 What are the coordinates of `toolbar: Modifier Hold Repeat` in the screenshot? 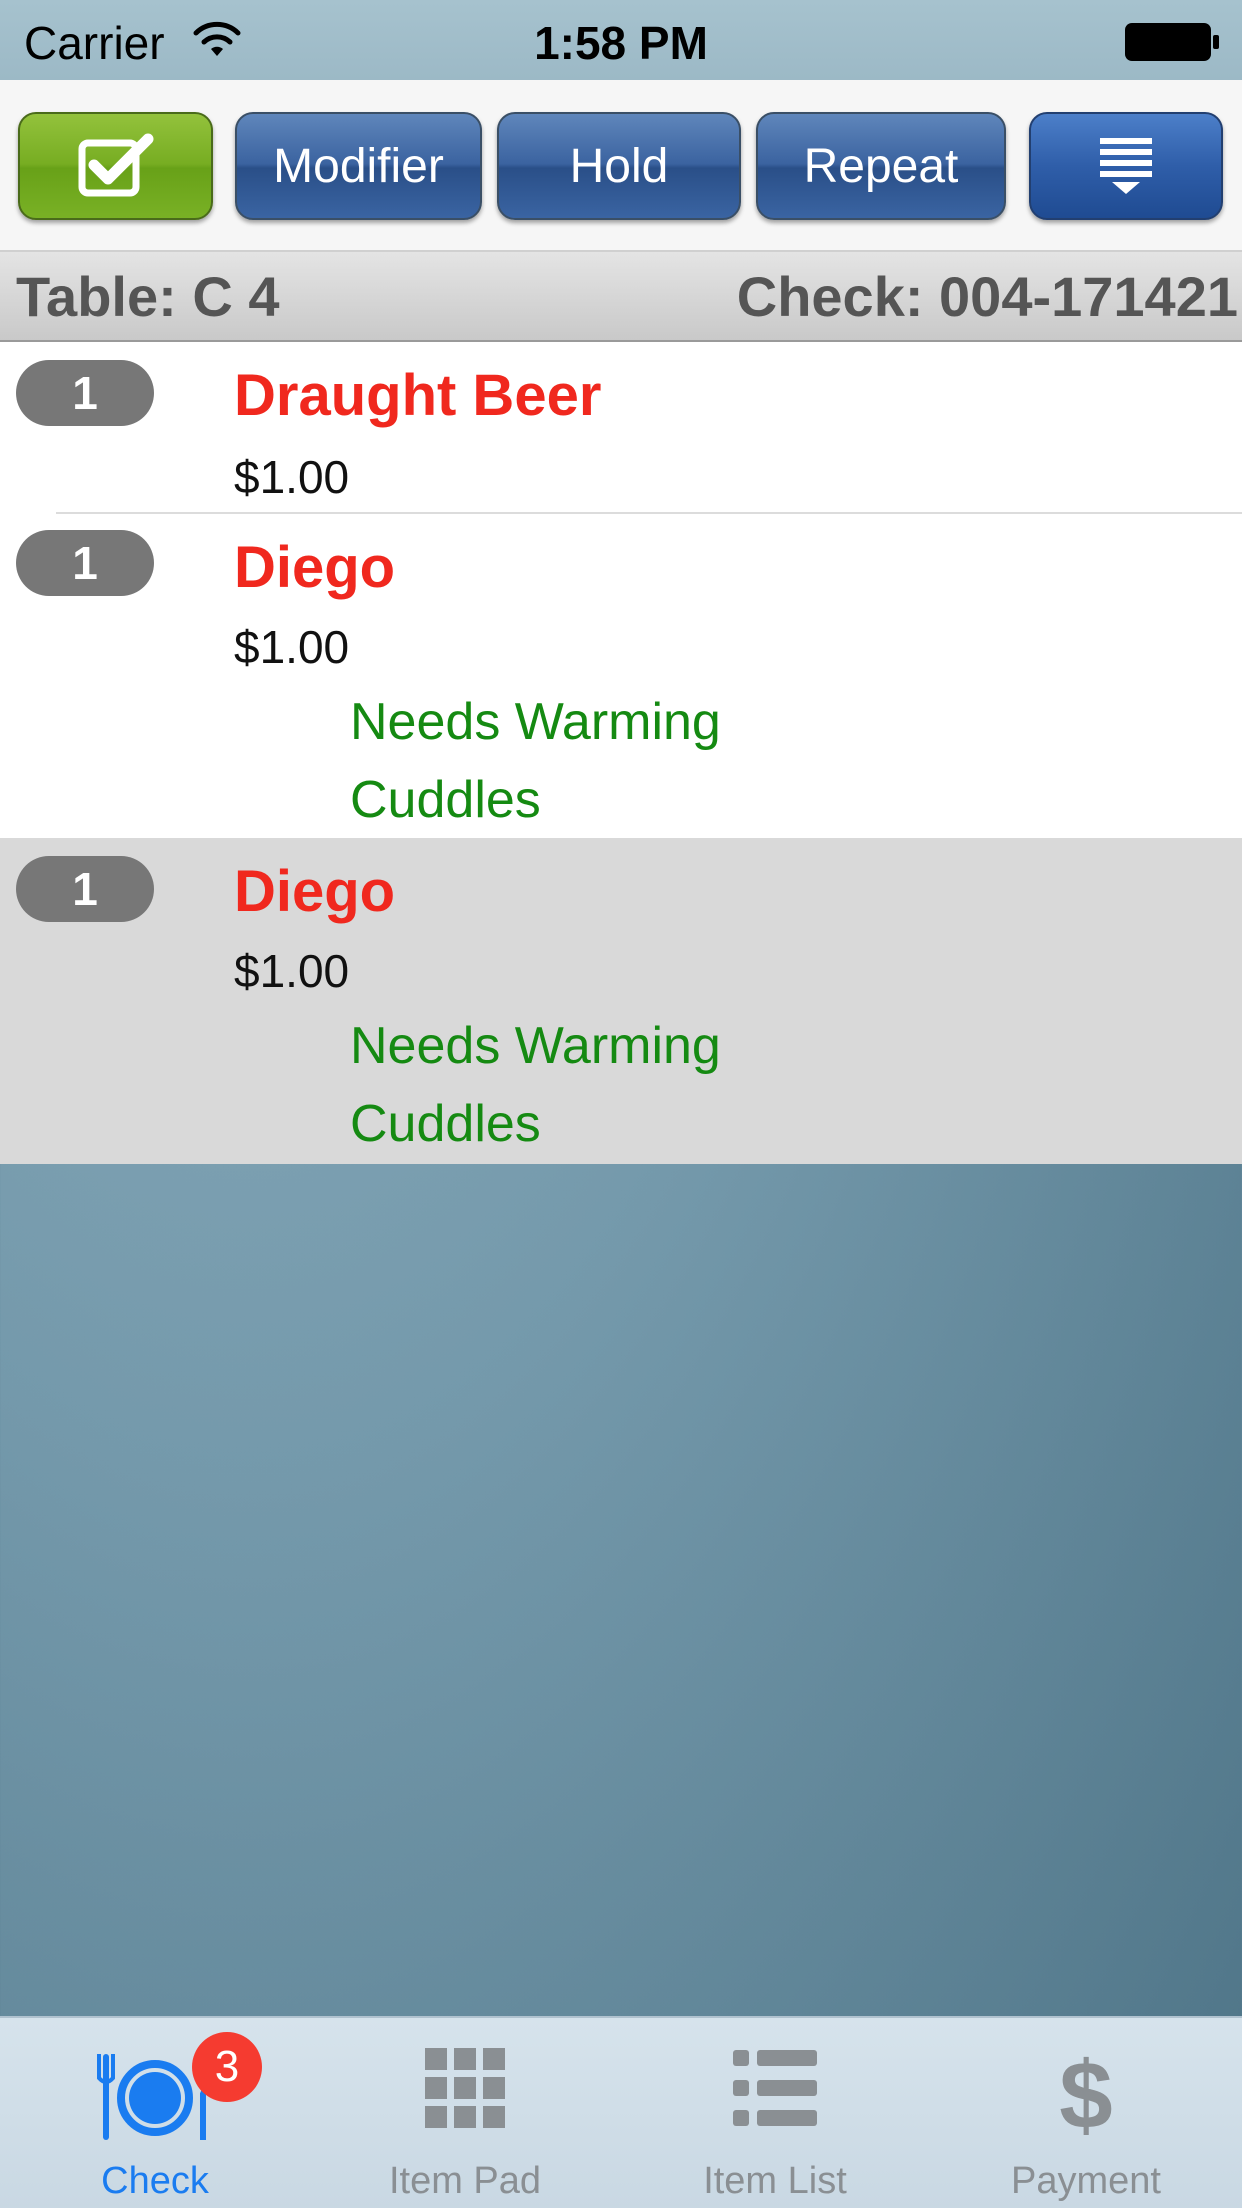 It's located at (621, 165).